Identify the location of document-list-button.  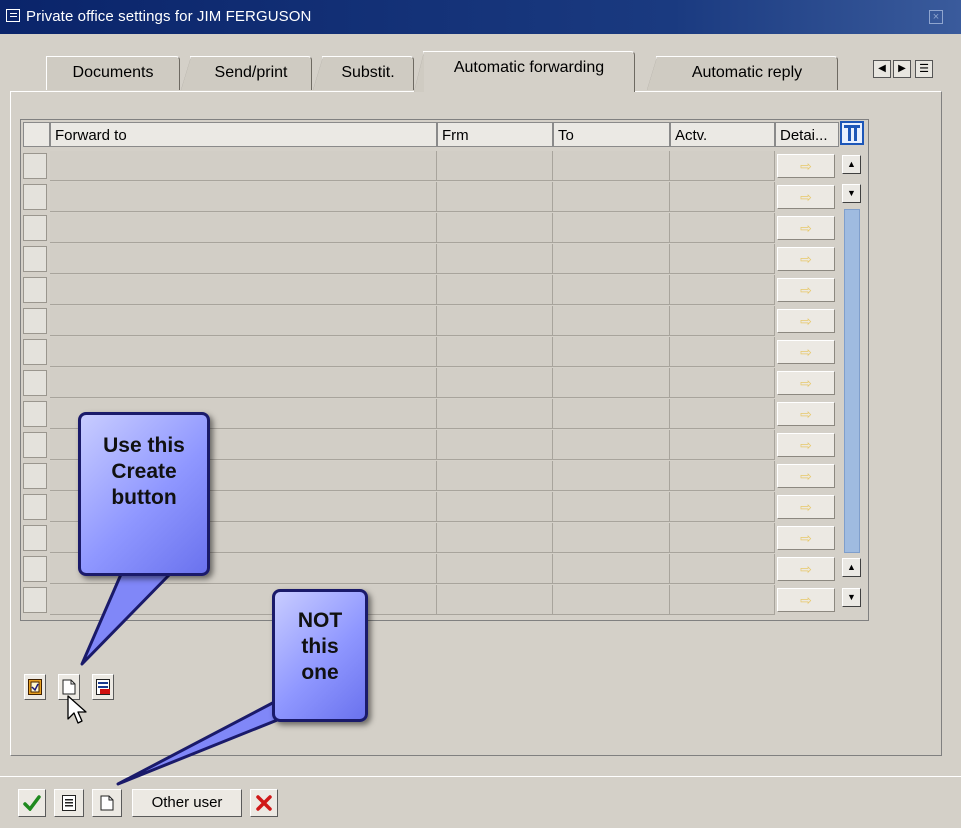
(69, 803).